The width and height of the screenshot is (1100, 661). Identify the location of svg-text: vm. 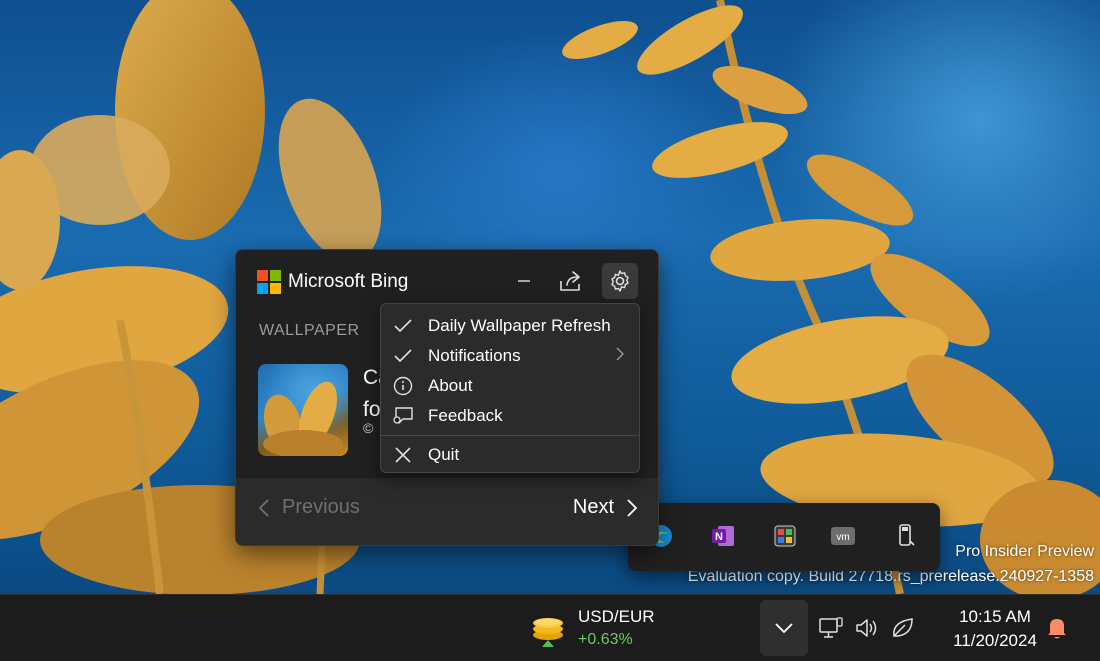
(842, 537).